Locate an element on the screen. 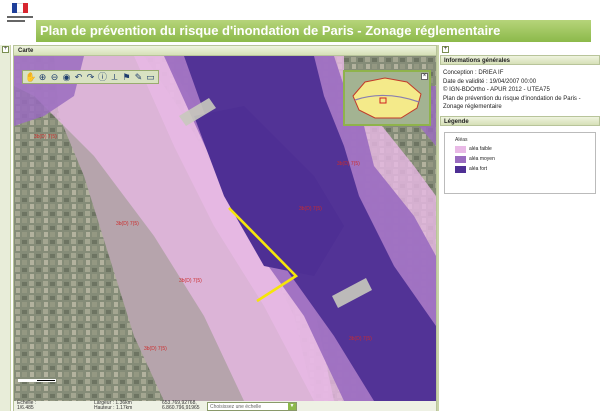 Image resolution: width=600 pixels, height=411 pixels. legend-box: Aléas aléa faible aléa moyen aléa fort is located at coordinates (520, 162).